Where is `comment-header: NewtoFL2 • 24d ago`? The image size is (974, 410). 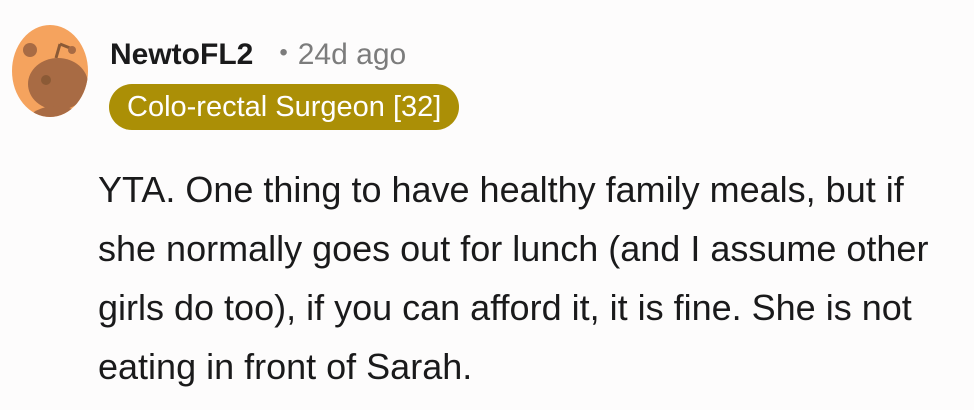 comment-header: NewtoFL2 • 24d ago is located at coordinates (258, 55).